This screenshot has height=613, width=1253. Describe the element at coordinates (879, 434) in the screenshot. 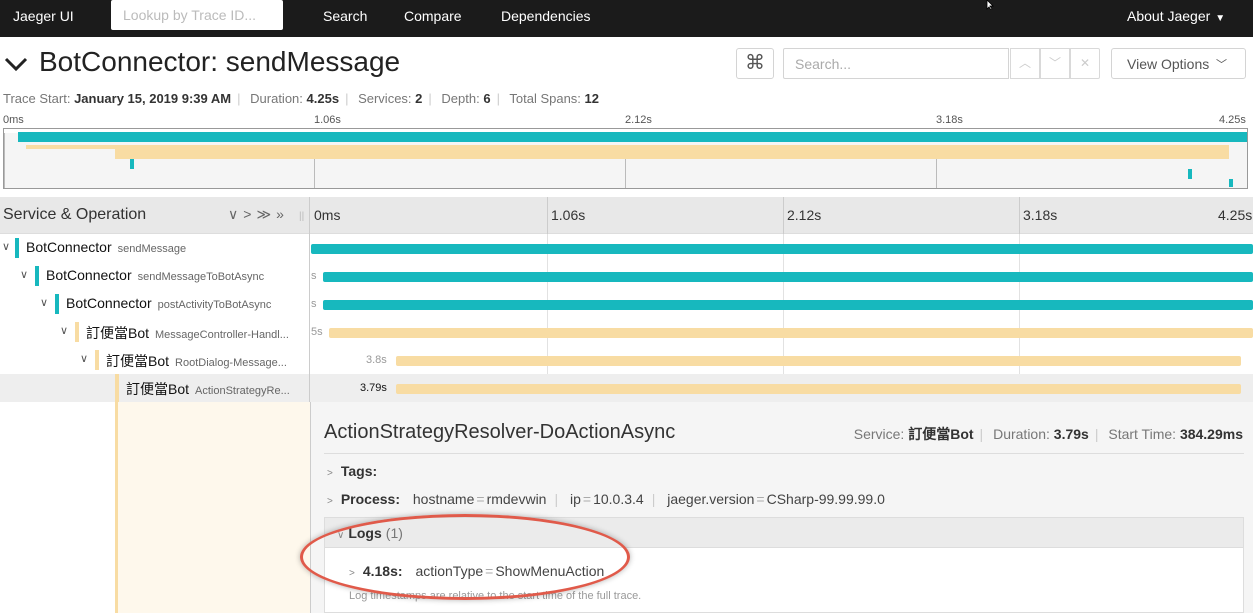

I see `service-label: Service:` at that location.